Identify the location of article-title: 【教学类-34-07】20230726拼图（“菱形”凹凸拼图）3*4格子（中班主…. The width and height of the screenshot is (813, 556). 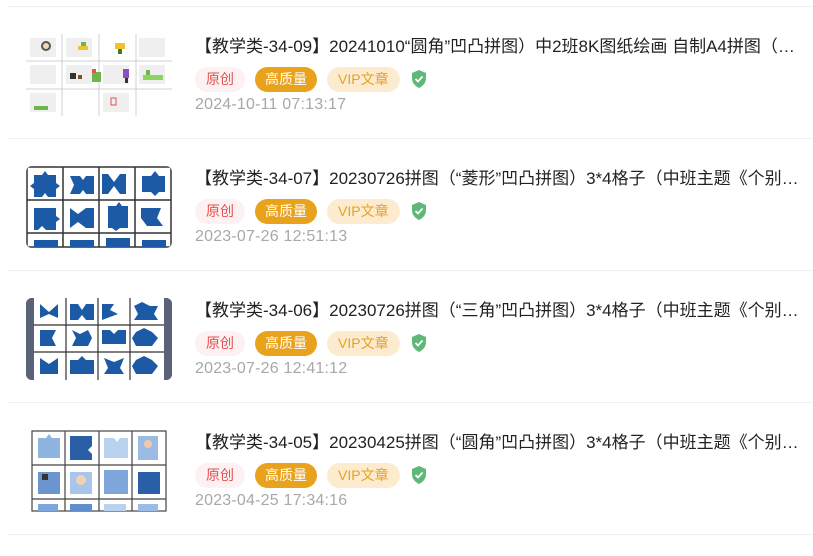
(500, 179).